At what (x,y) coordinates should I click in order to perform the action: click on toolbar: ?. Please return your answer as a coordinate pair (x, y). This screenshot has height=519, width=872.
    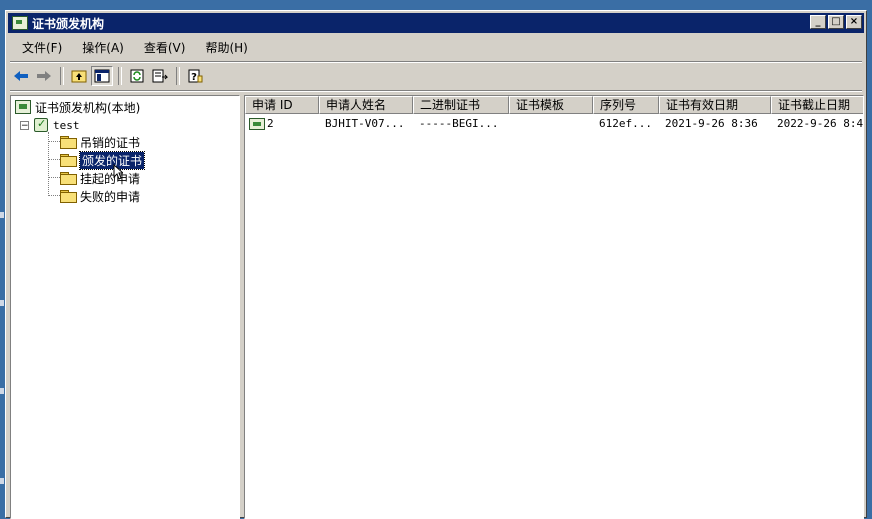
    Looking at the image, I should click on (436, 76).